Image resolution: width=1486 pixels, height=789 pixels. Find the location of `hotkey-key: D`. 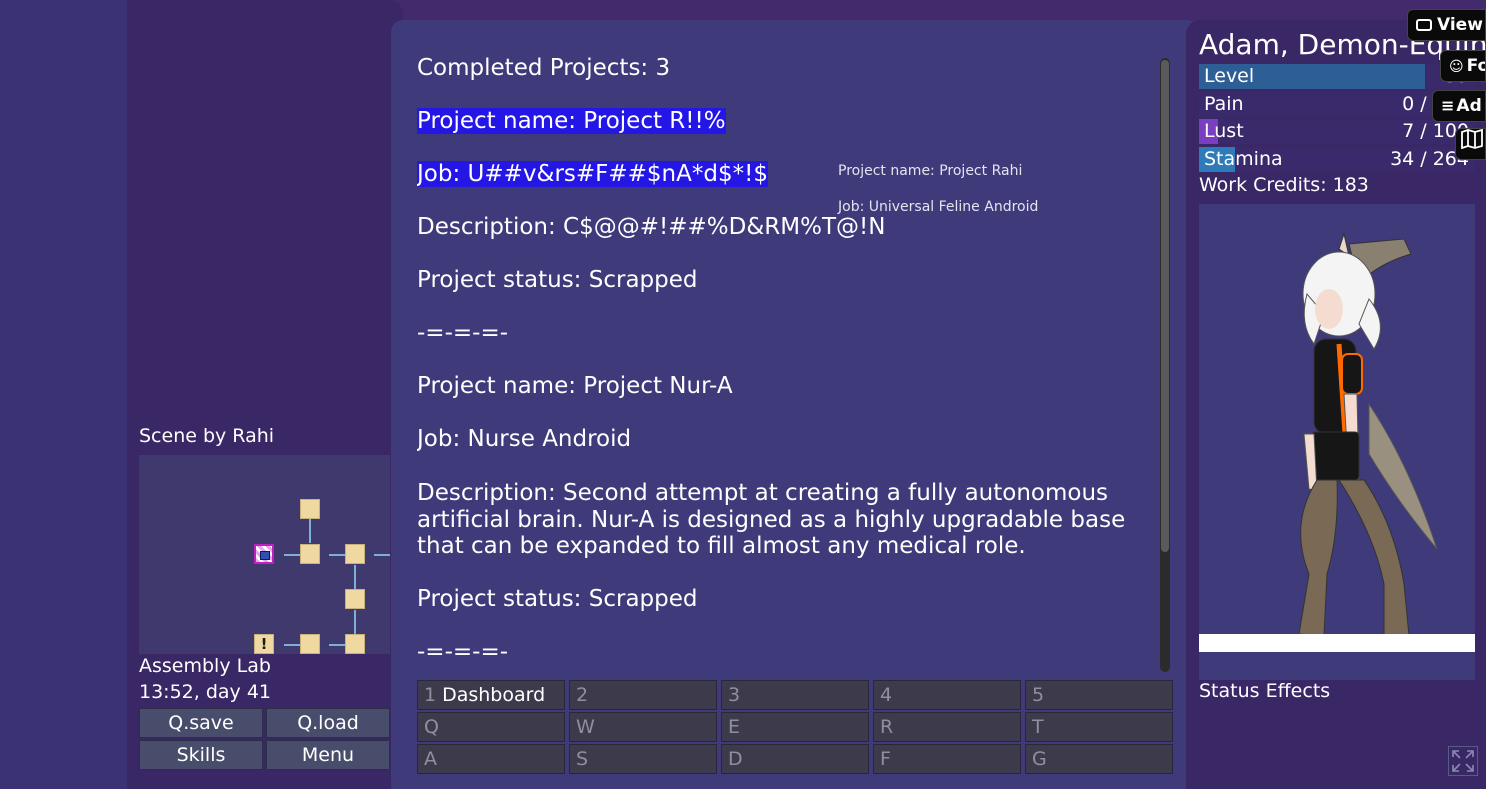

hotkey-key: D is located at coordinates (735, 759).